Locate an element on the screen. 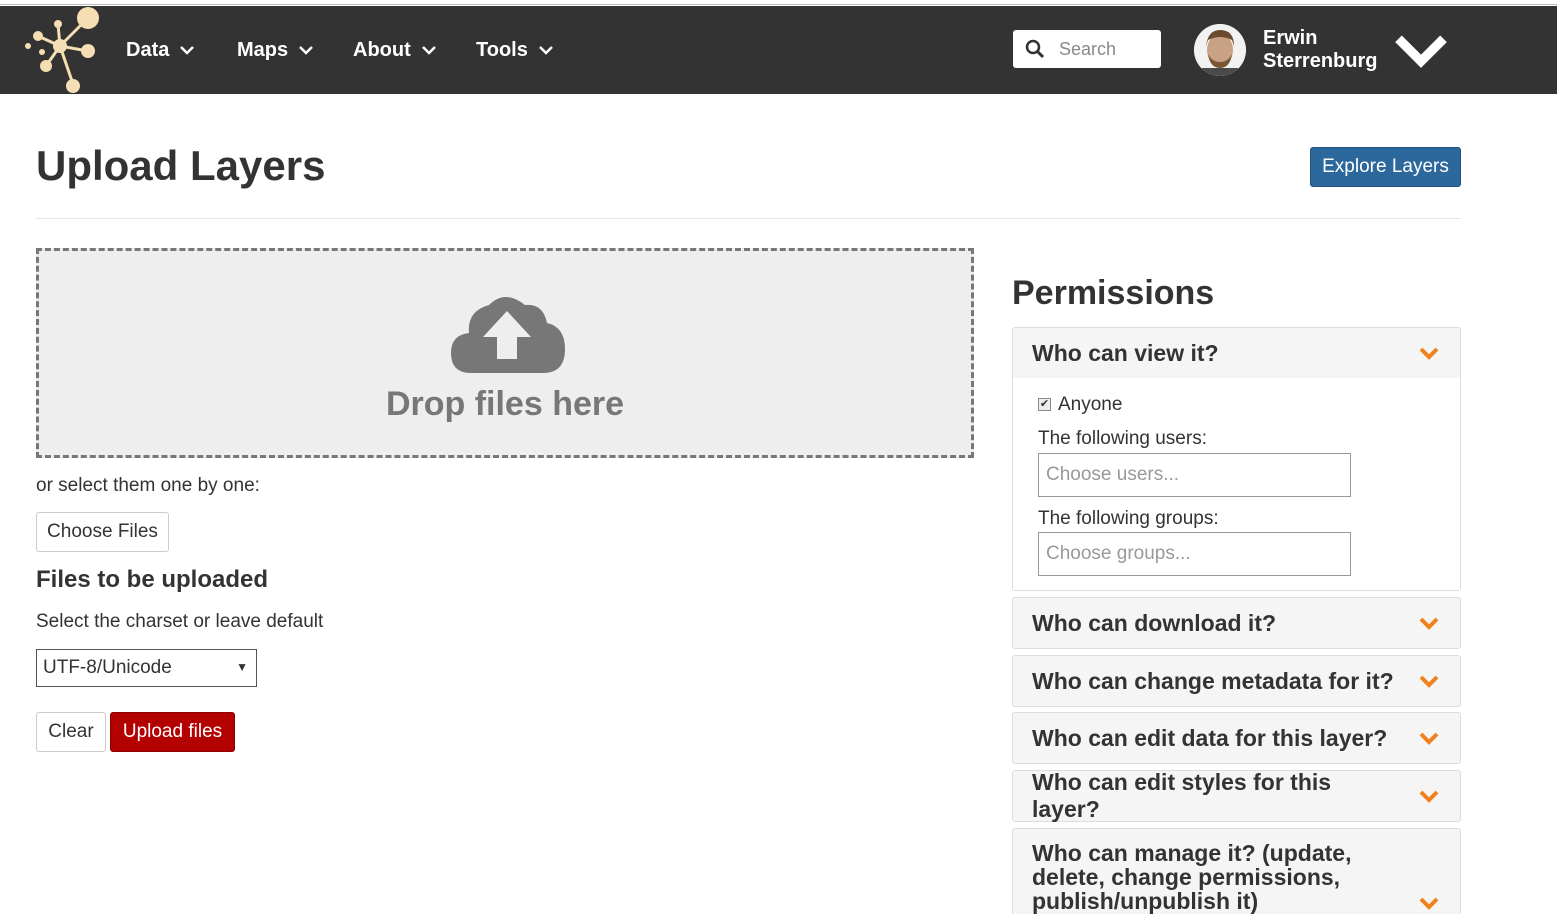 This screenshot has width=1557, height=915. panel-title-view: Who can view it? is located at coordinates (1125, 352).